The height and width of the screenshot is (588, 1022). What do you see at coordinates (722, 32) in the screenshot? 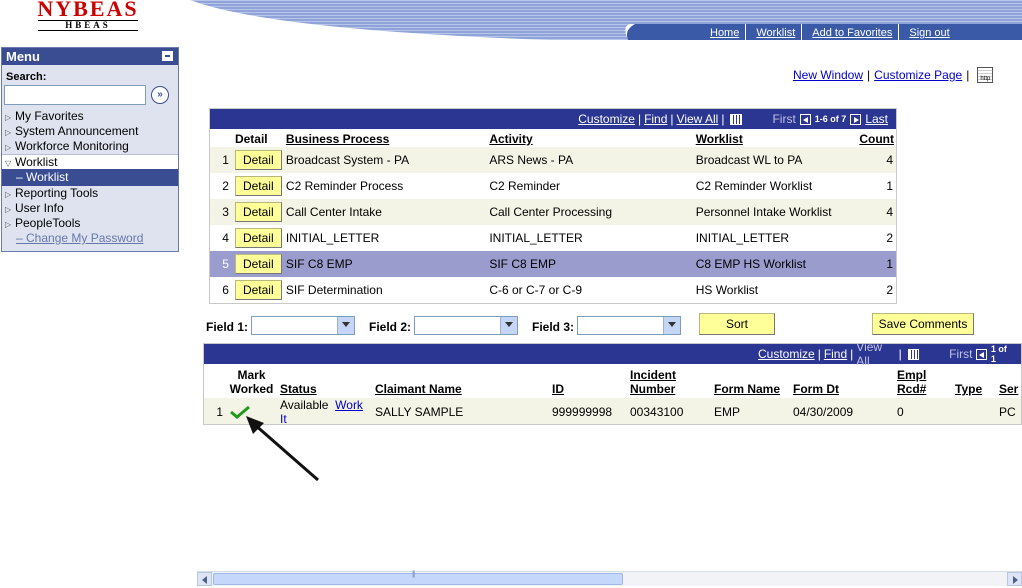
I see `home-link: Home` at bounding box center [722, 32].